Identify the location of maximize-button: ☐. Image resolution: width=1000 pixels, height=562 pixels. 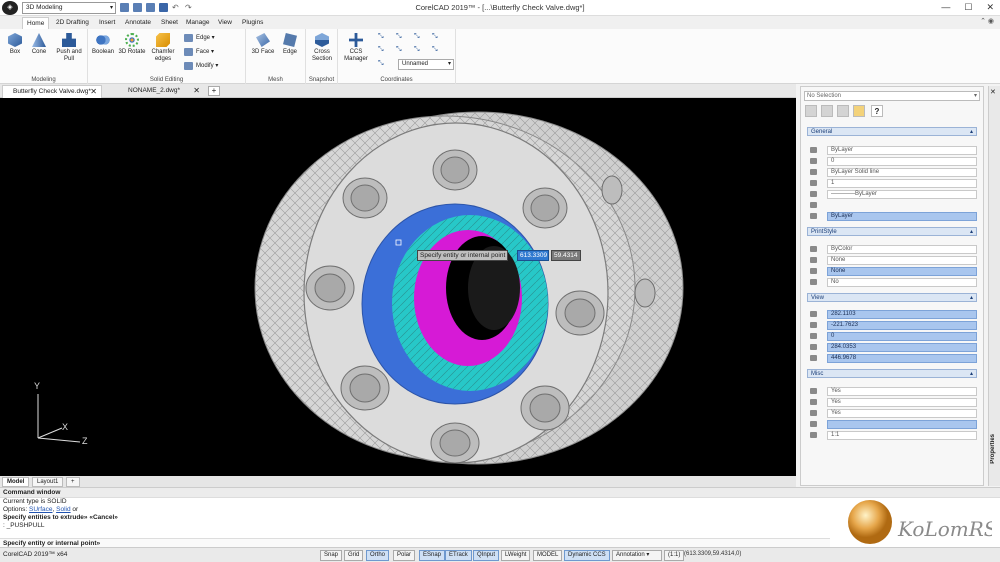
(968, 7).